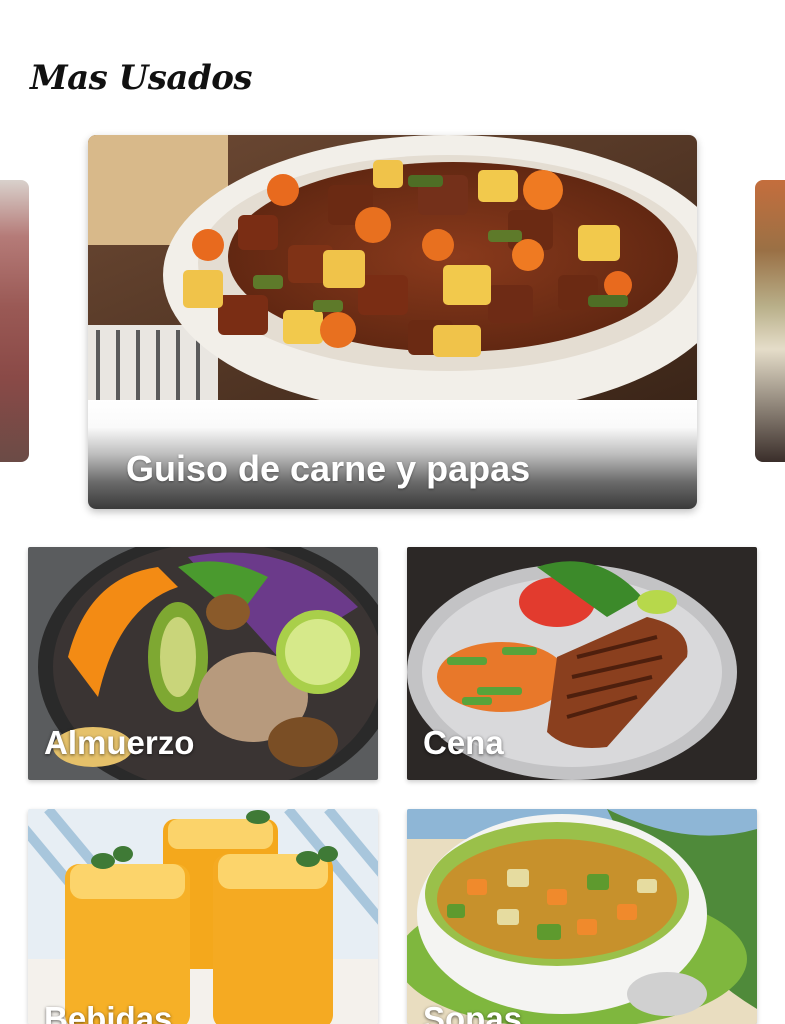 This screenshot has width=785, height=1024. What do you see at coordinates (328, 468) in the screenshot?
I see `featured-recipe-title: Guiso de carne y papas` at bounding box center [328, 468].